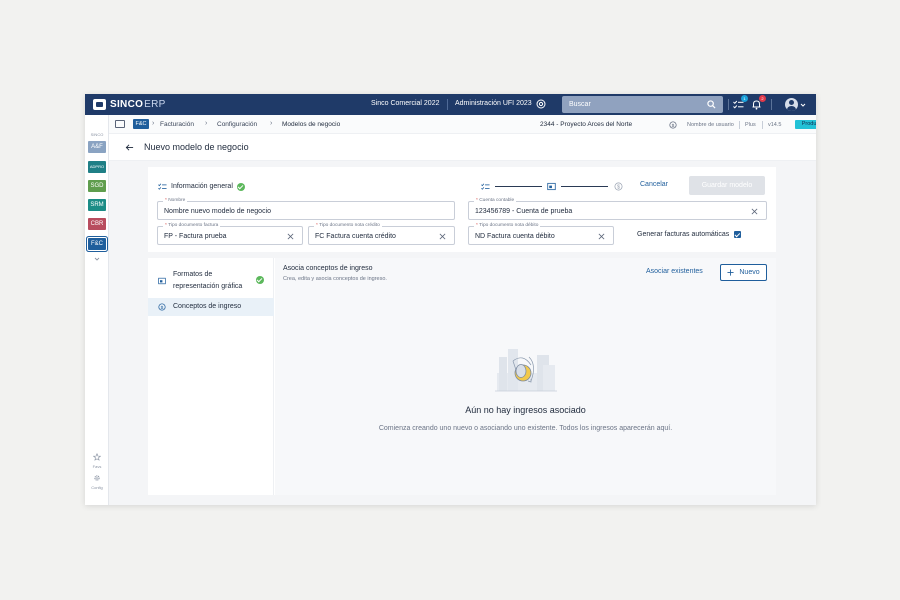  I want to click on step-connector, so click(518, 186).